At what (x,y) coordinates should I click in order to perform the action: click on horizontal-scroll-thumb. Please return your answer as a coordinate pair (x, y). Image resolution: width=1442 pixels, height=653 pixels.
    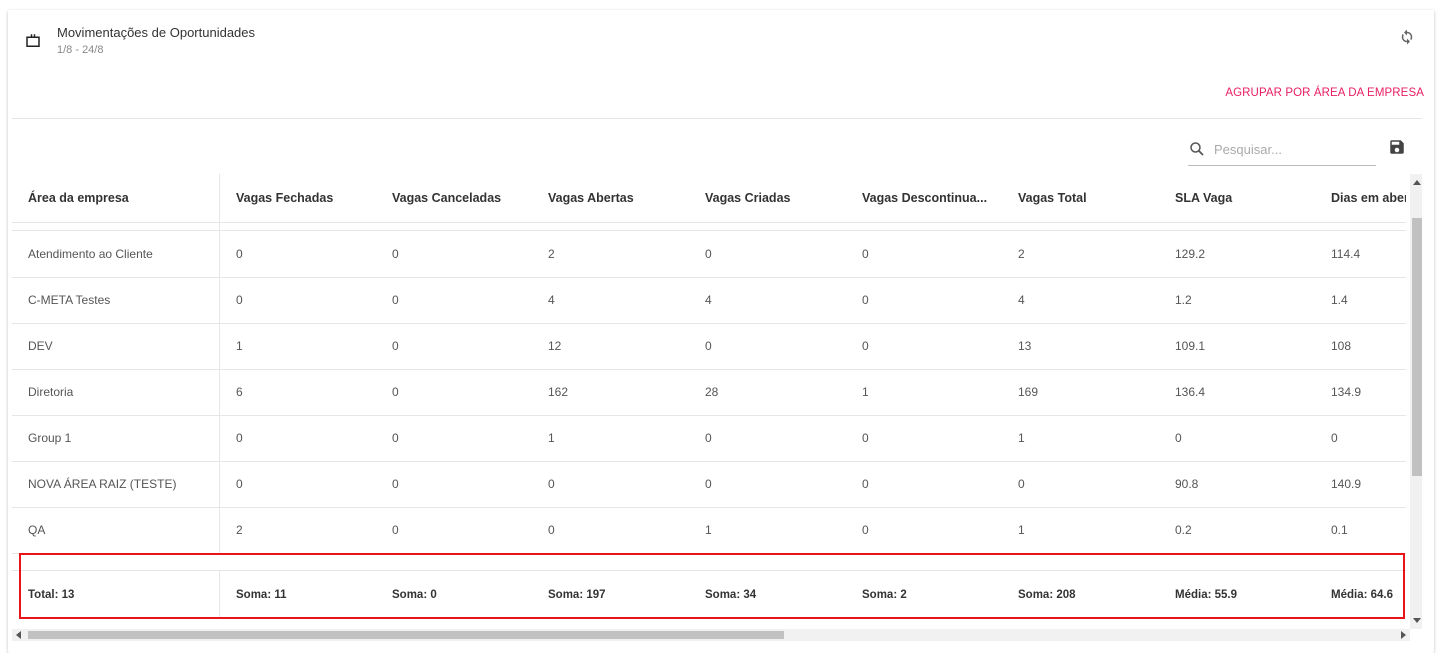
    Looking at the image, I should click on (406, 635).